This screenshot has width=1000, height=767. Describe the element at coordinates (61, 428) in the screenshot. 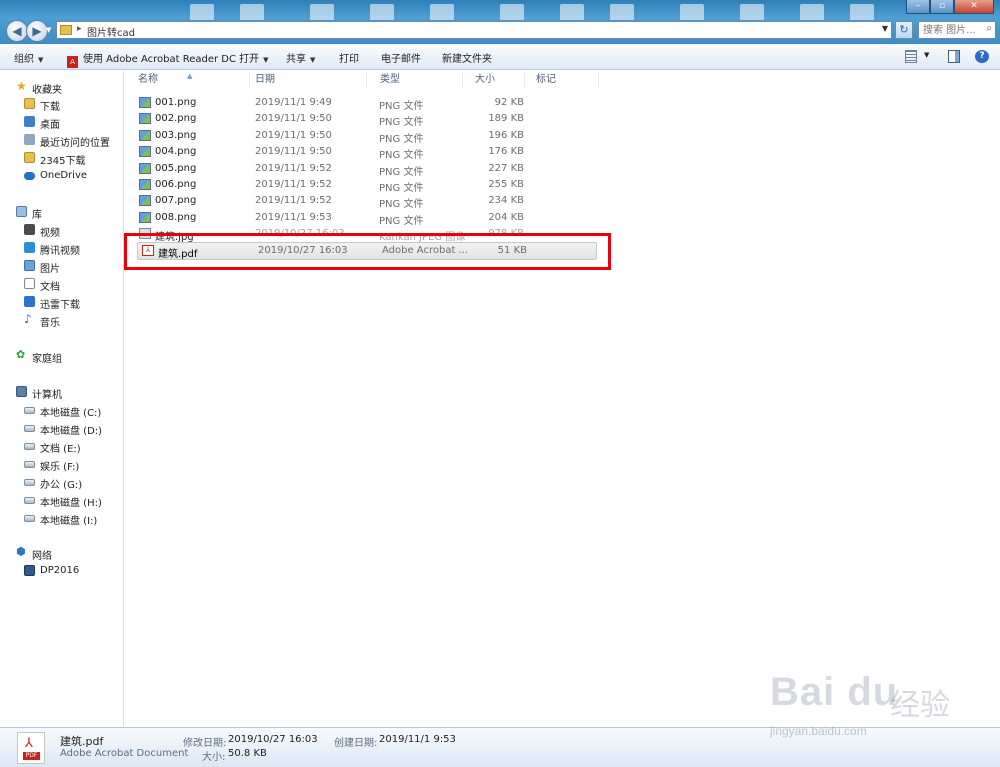

I see `sidebar-item-drive-d: 本地磁盘 (D:)` at that location.